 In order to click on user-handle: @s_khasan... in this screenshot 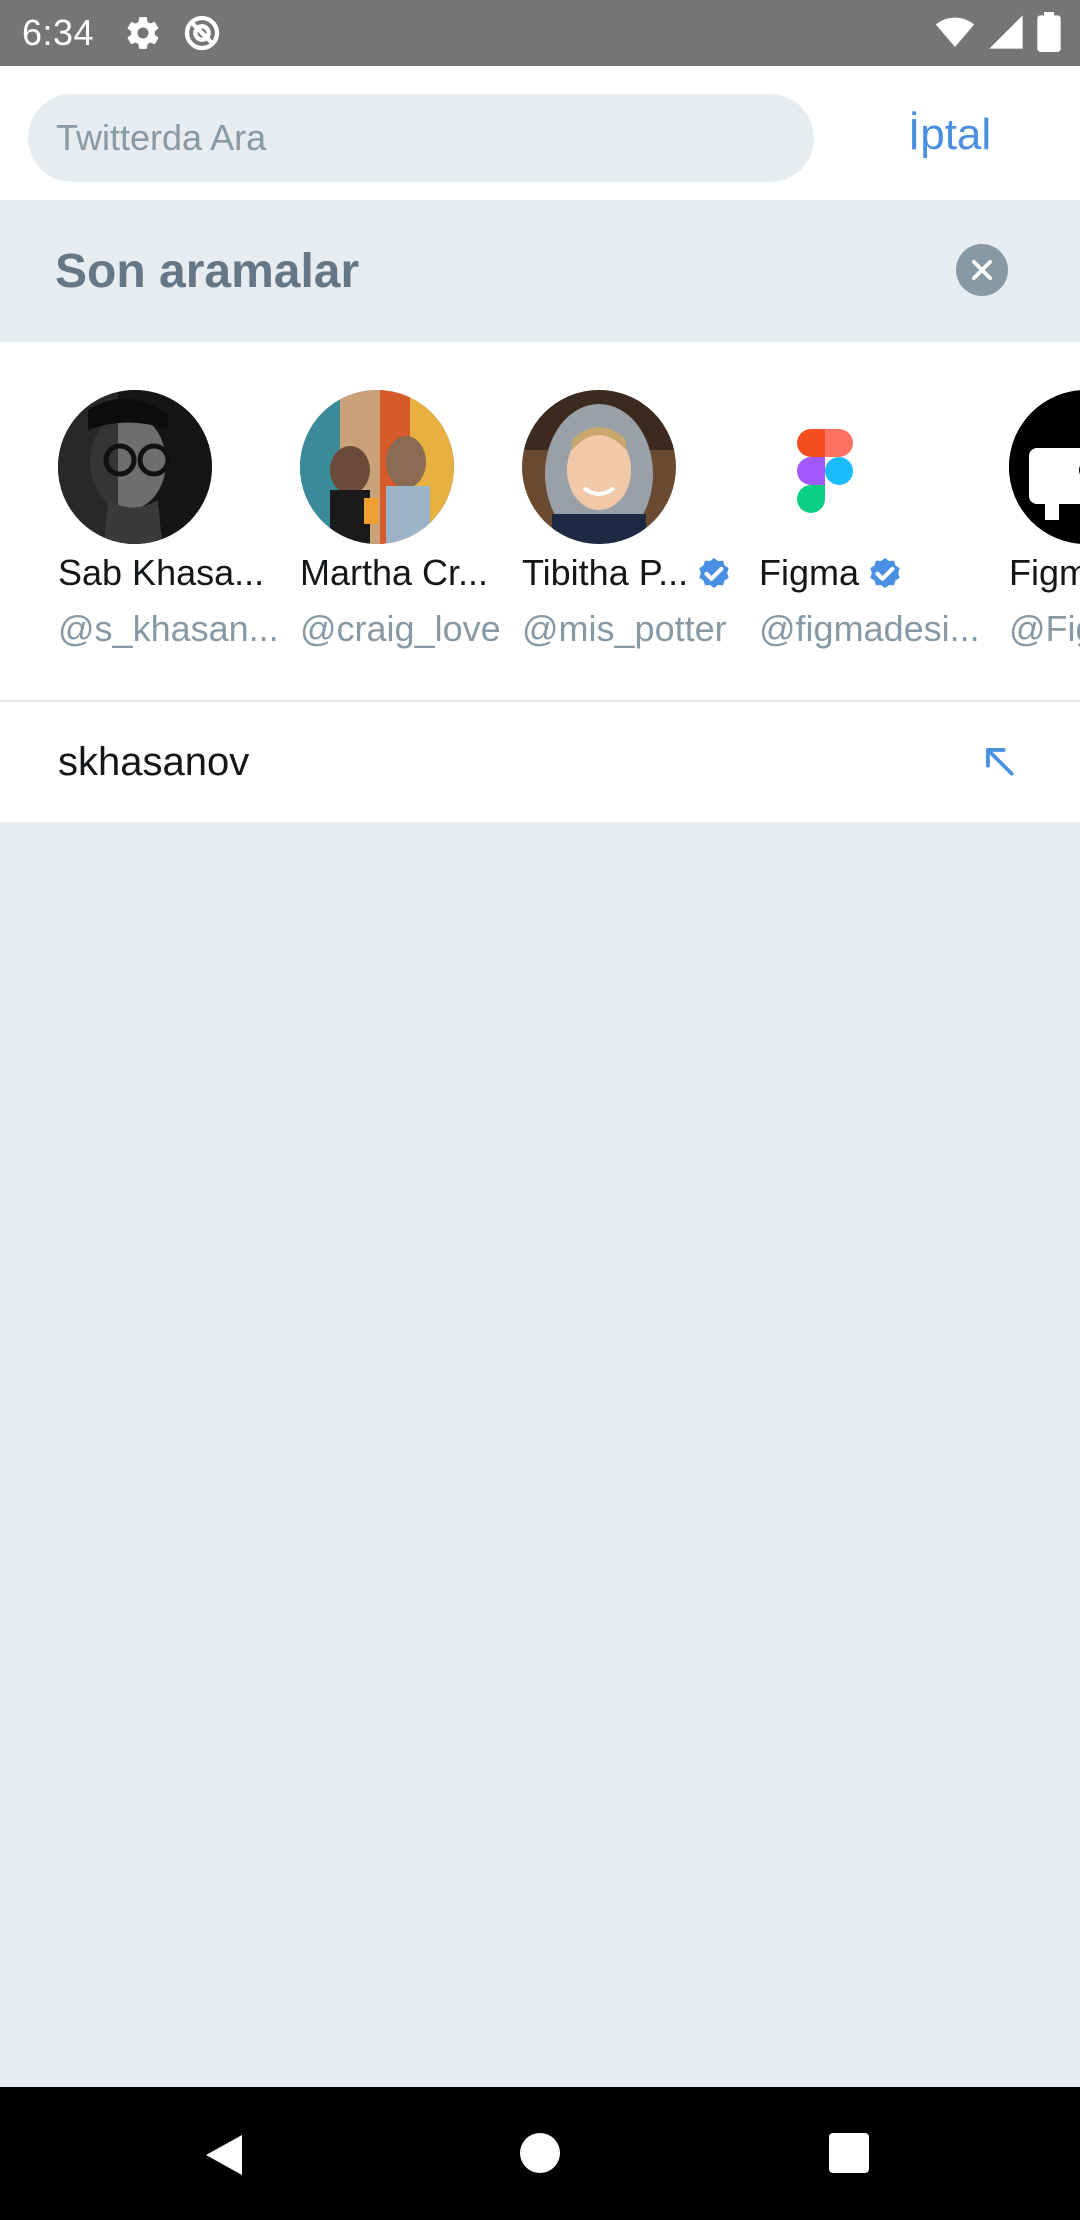, I will do `click(168, 628)`.